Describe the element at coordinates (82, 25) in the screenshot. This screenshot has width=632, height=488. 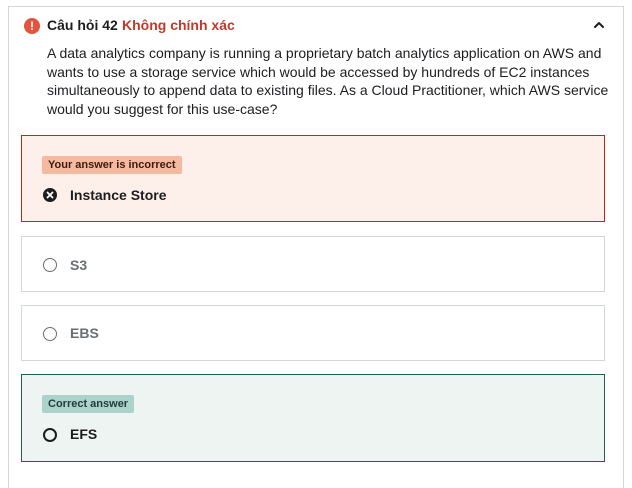
I see `question-number: Câu hỏi 42` at that location.